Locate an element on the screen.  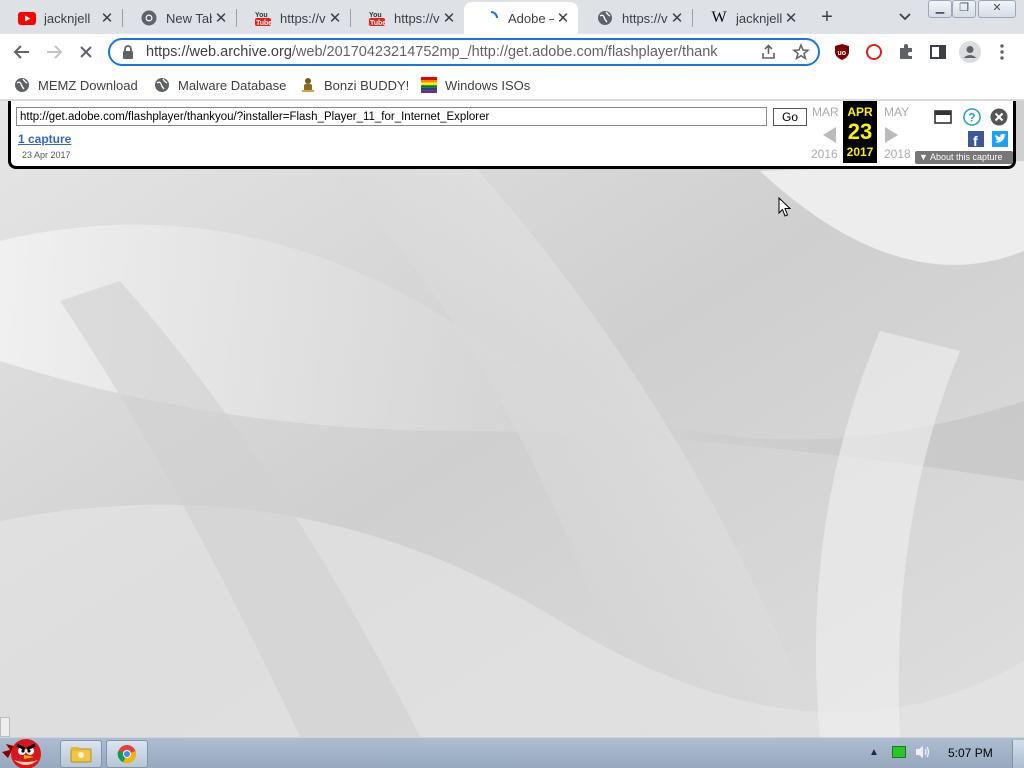
bookmark-bonzi-buddy: Bonzi BUDDY! is located at coordinates (354, 85).